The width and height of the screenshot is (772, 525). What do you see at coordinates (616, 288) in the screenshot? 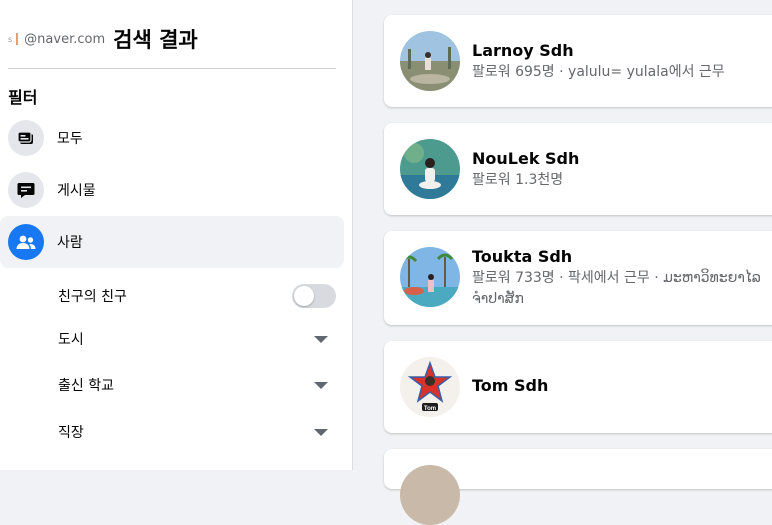
I see `person-info: 팔로워 733명 · 팍세에서 근무 · ມະຫາວິທະຍາໄລຈຳປາສັກ` at bounding box center [616, 288].